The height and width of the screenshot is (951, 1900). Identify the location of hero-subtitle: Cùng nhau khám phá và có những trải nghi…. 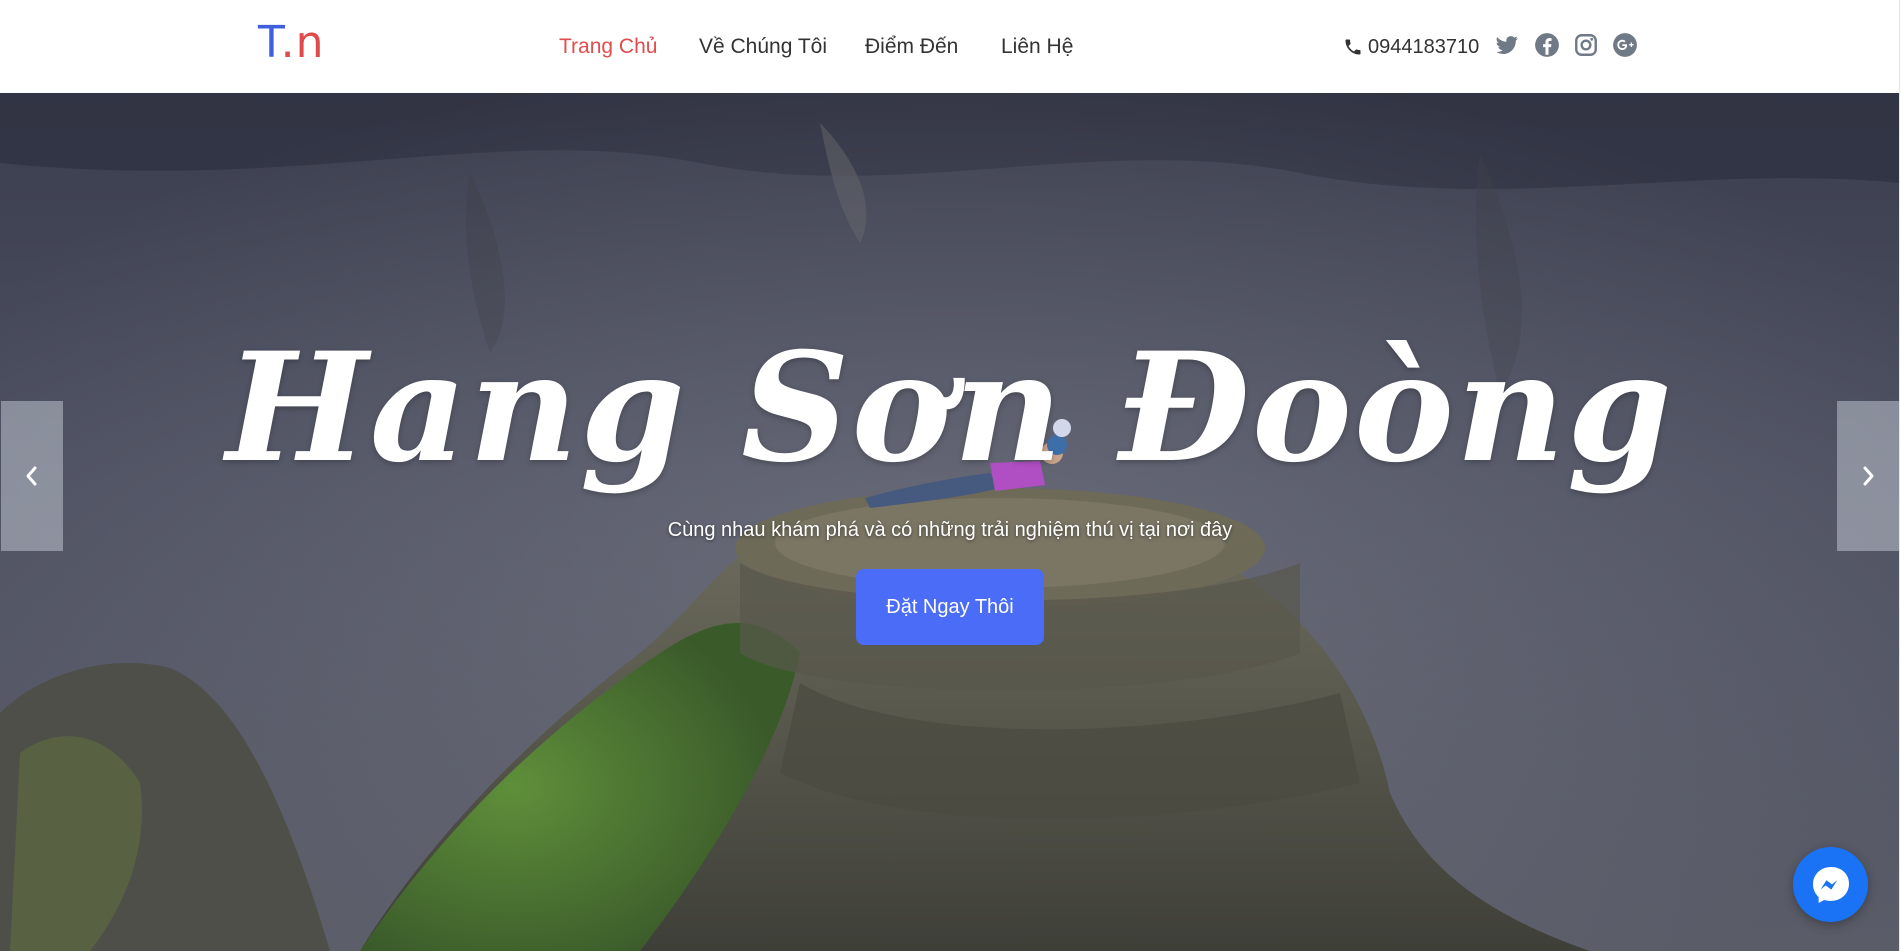
(950, 530).